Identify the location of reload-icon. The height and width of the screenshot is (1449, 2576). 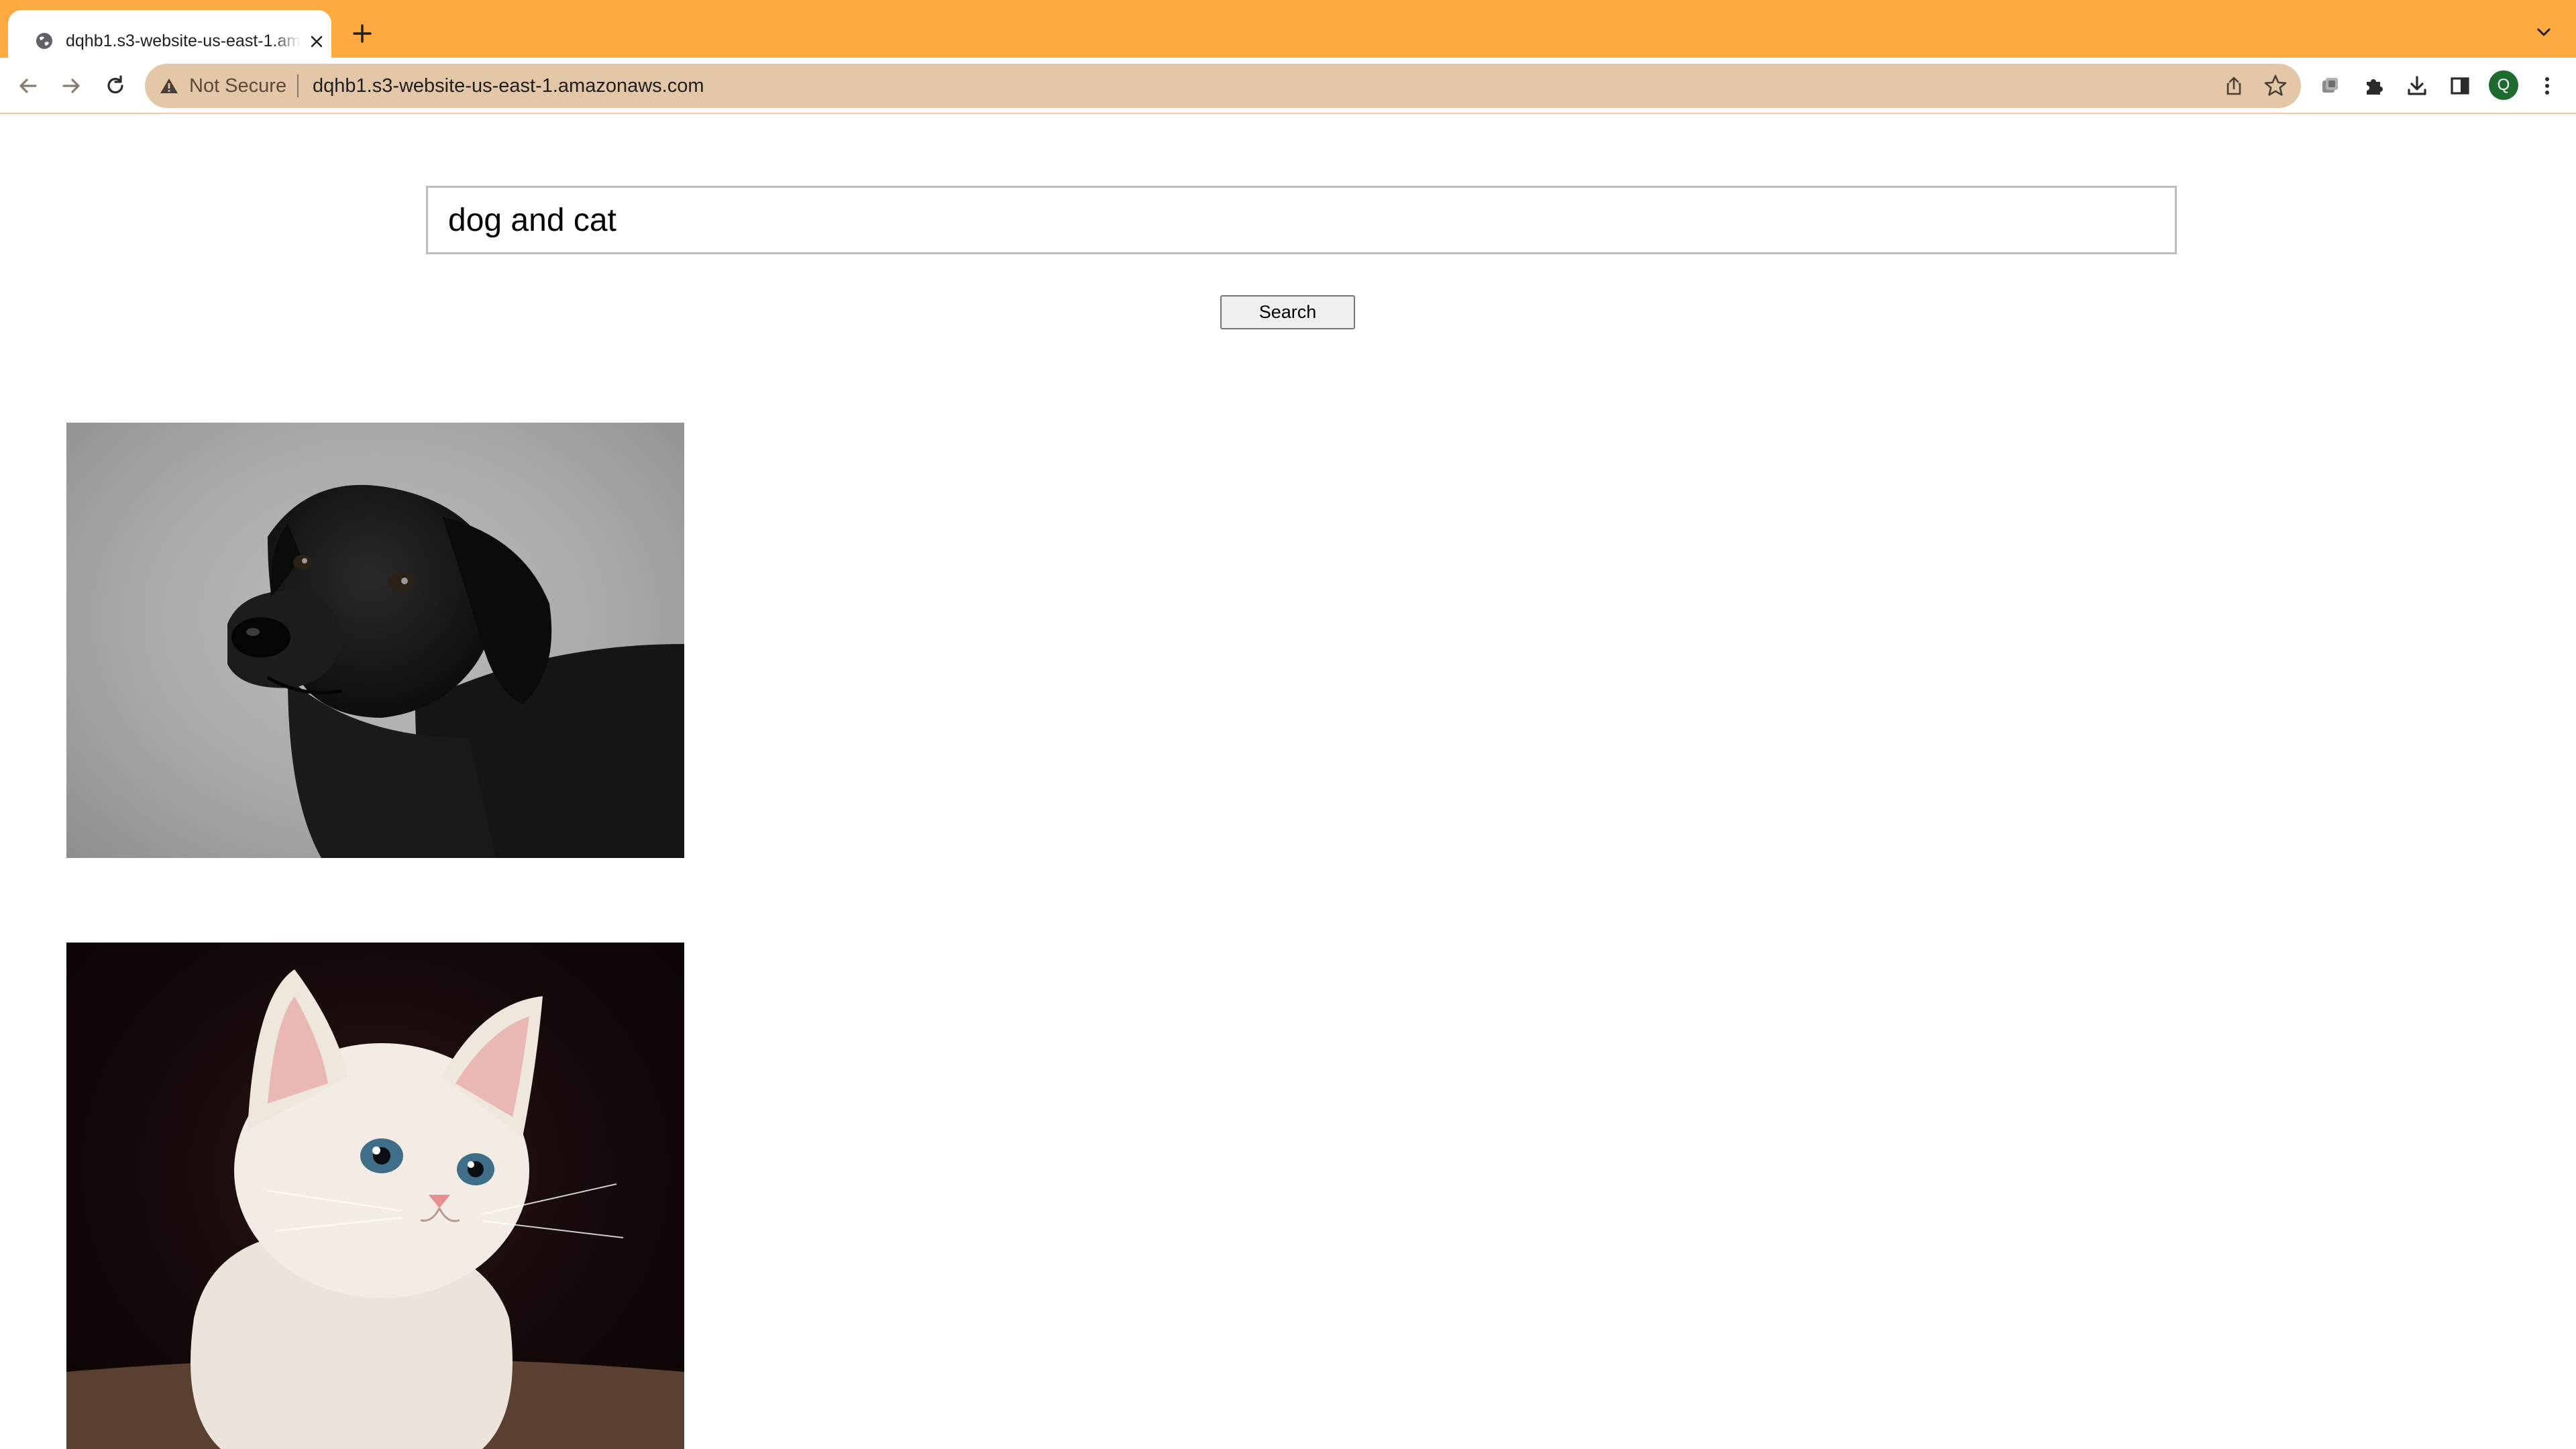
(115, 84).